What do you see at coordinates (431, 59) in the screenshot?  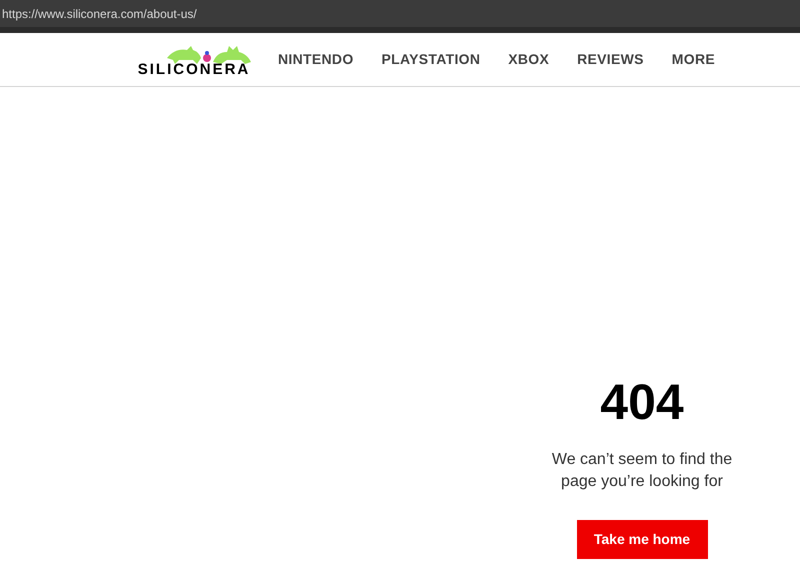 I see `nav-link: PLAYSTATION` at bounding box center [431, 59].